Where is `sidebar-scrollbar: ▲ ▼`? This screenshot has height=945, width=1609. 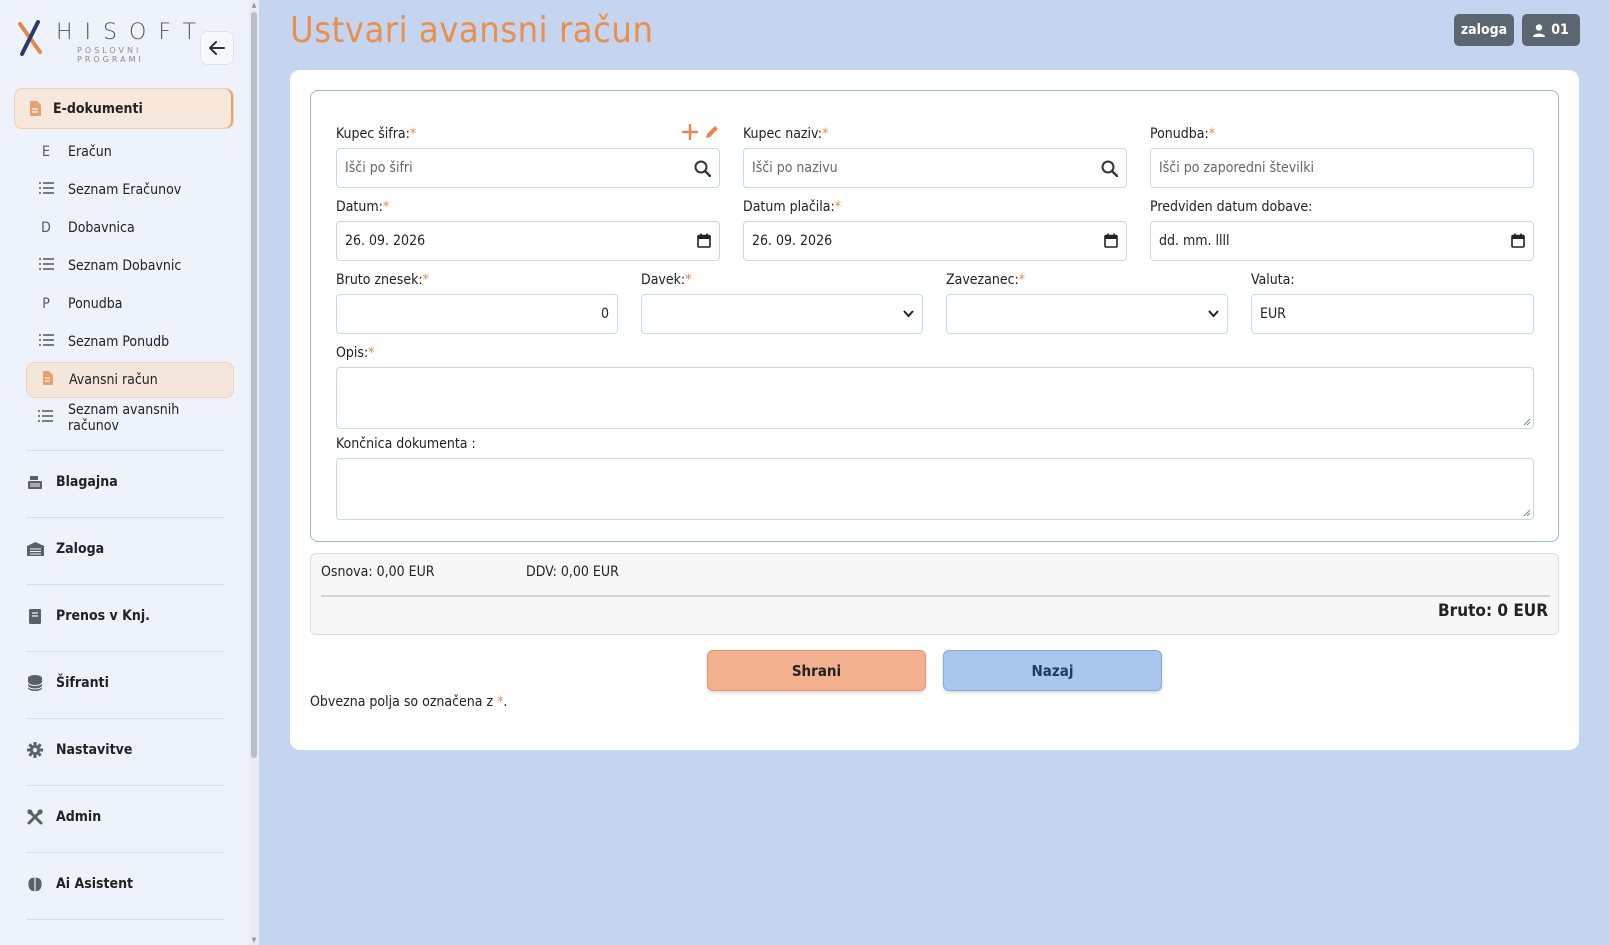 sidebar-scrollbar: ▲ ▼ is located at coordinates (254, 472).